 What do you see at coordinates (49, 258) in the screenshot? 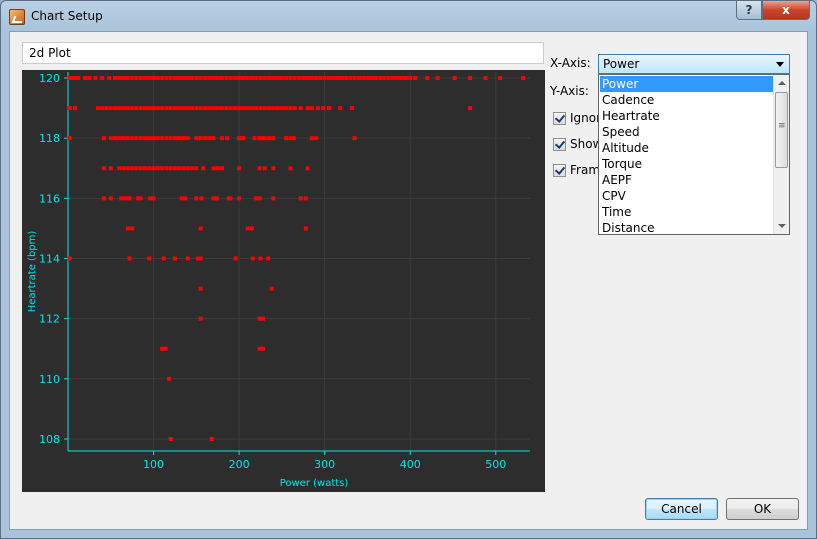
I see `y-tick-label: 114` at bounding box center [49, 258].